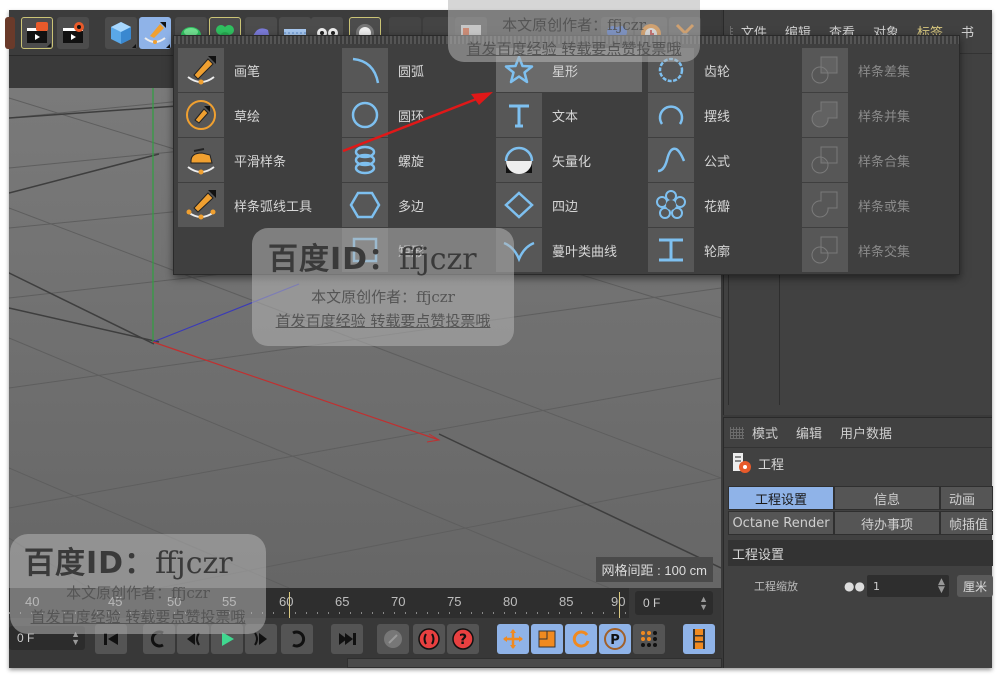  I want to click on ruler-ticks, so click(319, 613).